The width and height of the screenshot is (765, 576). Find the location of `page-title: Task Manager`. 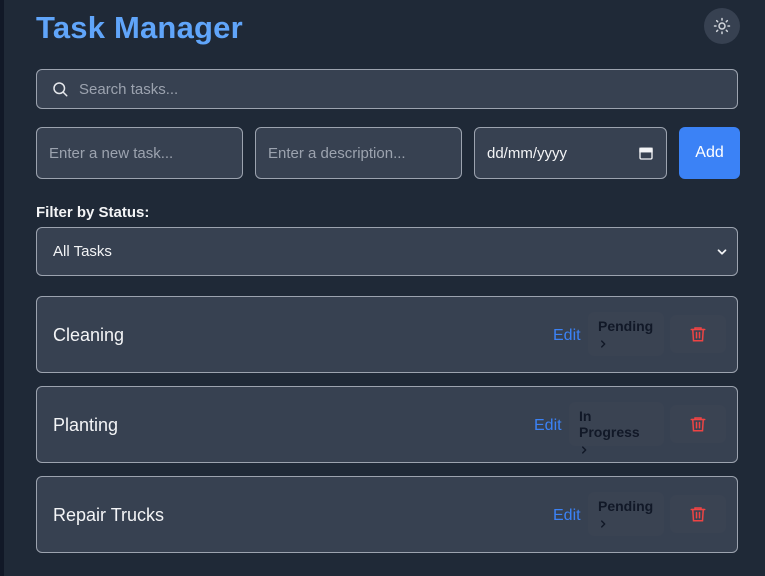

page-title: Task Manager is located at coordinates (139, 27).